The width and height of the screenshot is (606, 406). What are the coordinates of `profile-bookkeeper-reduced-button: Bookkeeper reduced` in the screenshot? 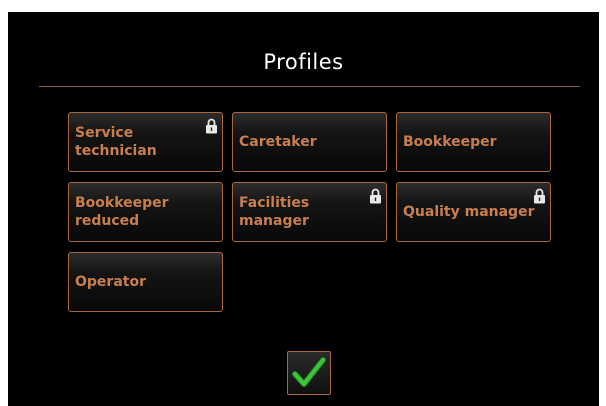 It's located at (145, 212).